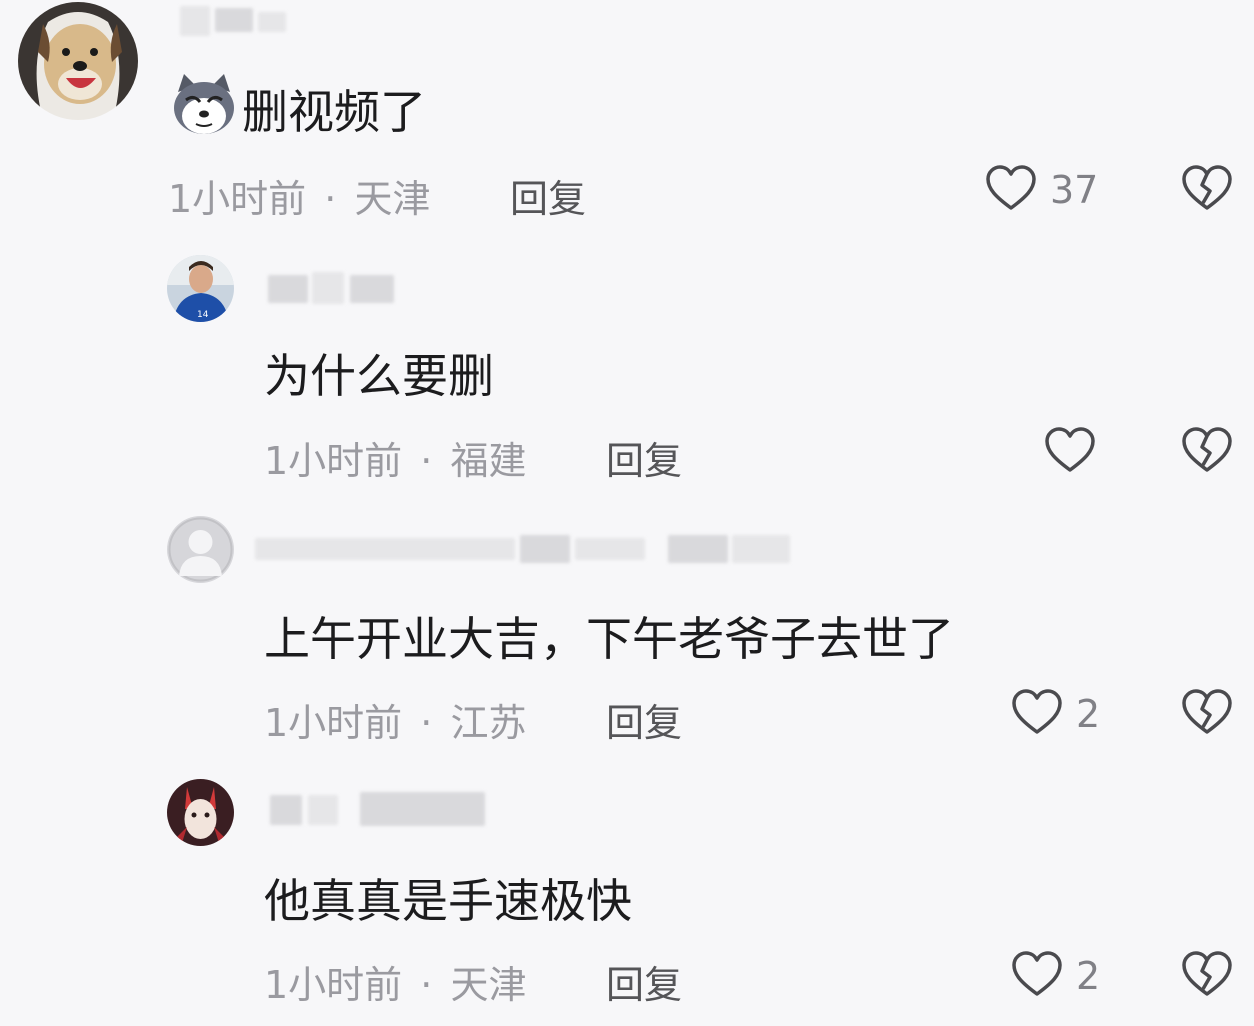 Image resolution: width=1254 pixels, height=1026 pixels. Describe the element at coordinates (1074, 190) in the screenshot. I see `like-count: 37` at that location.